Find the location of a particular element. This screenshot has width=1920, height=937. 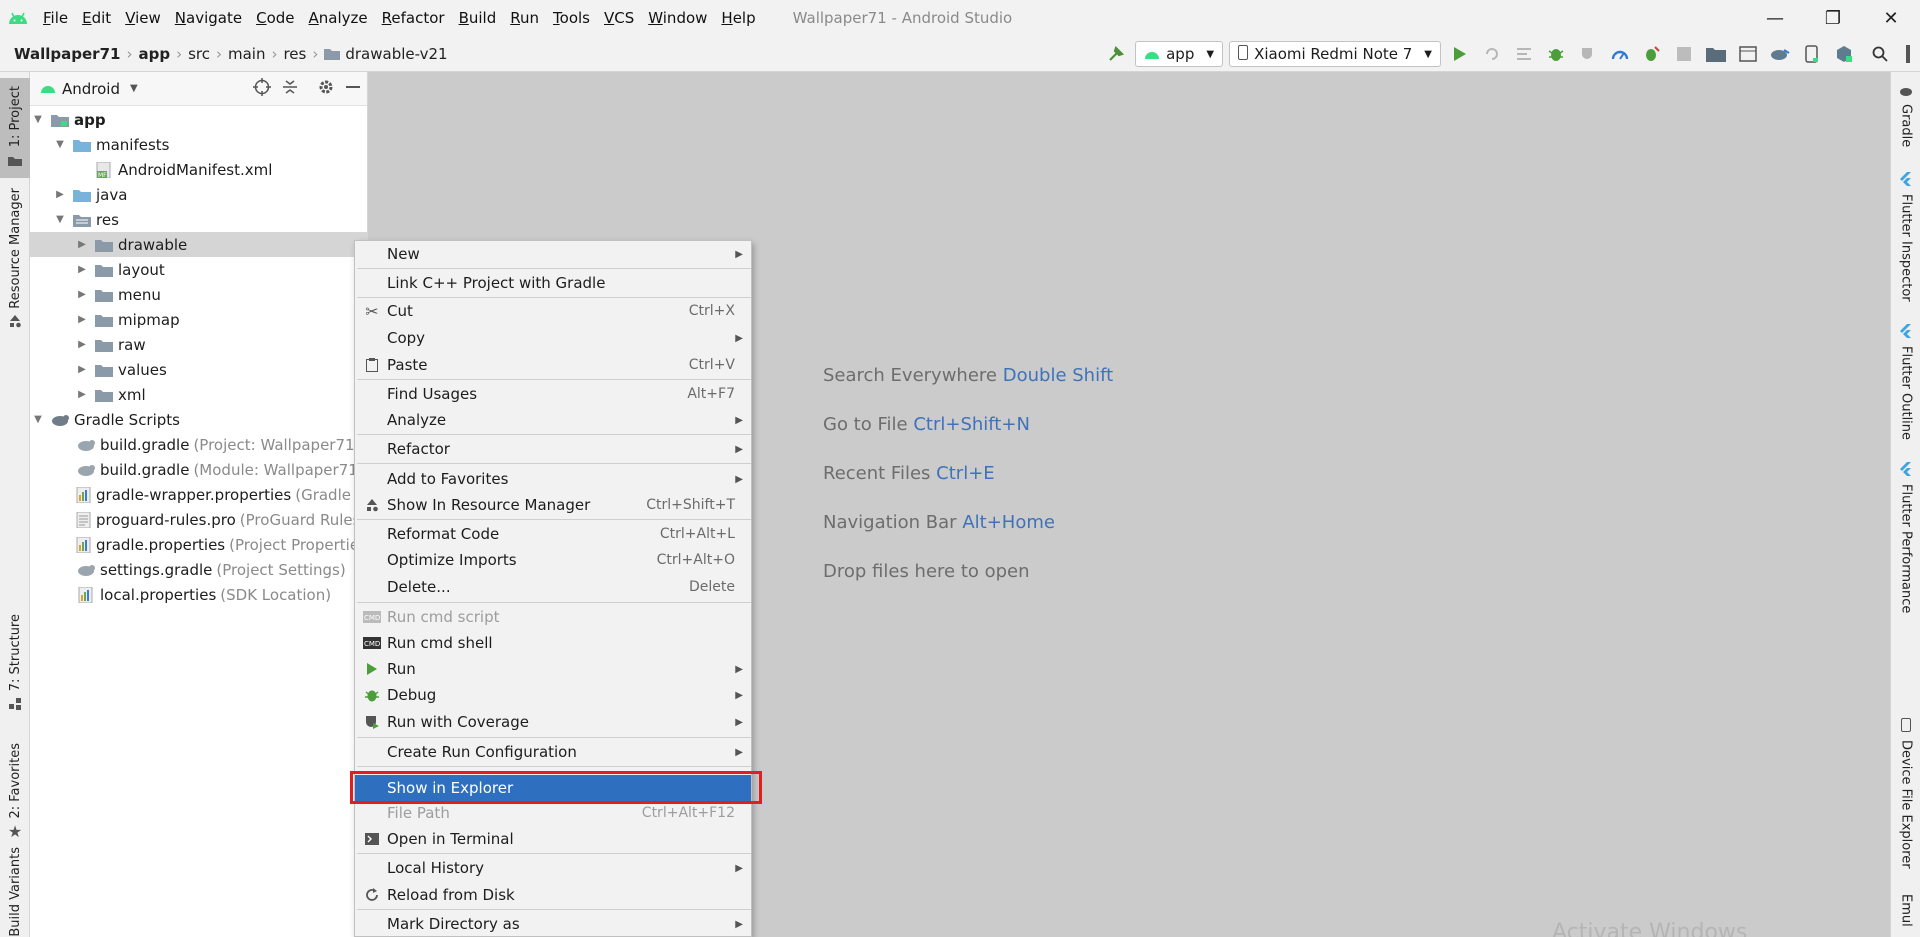

breadcrumb-app: app is located at coordinates (154, 54).